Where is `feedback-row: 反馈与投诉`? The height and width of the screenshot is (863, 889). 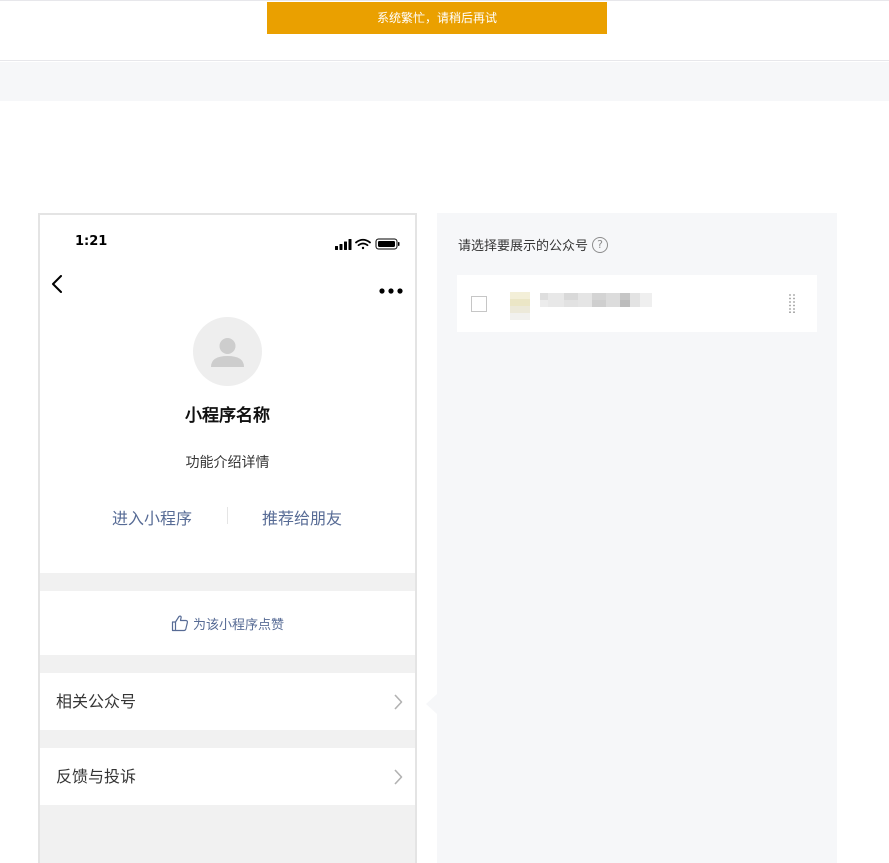 feedback-row: 反馈与投诉 is located at coordinates (227, 776).